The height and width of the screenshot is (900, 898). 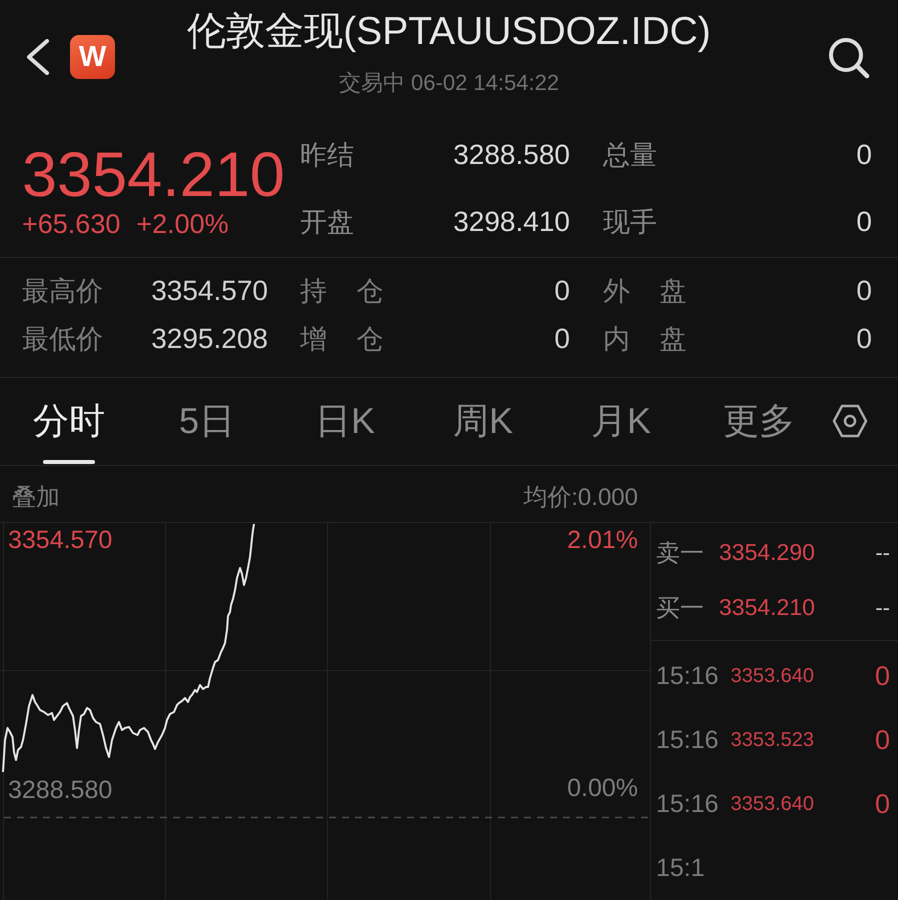 What do you see at coordinates (621, 421) in the screenshot?
I see `period-tab: 月K` at bounding box center [621, 421].